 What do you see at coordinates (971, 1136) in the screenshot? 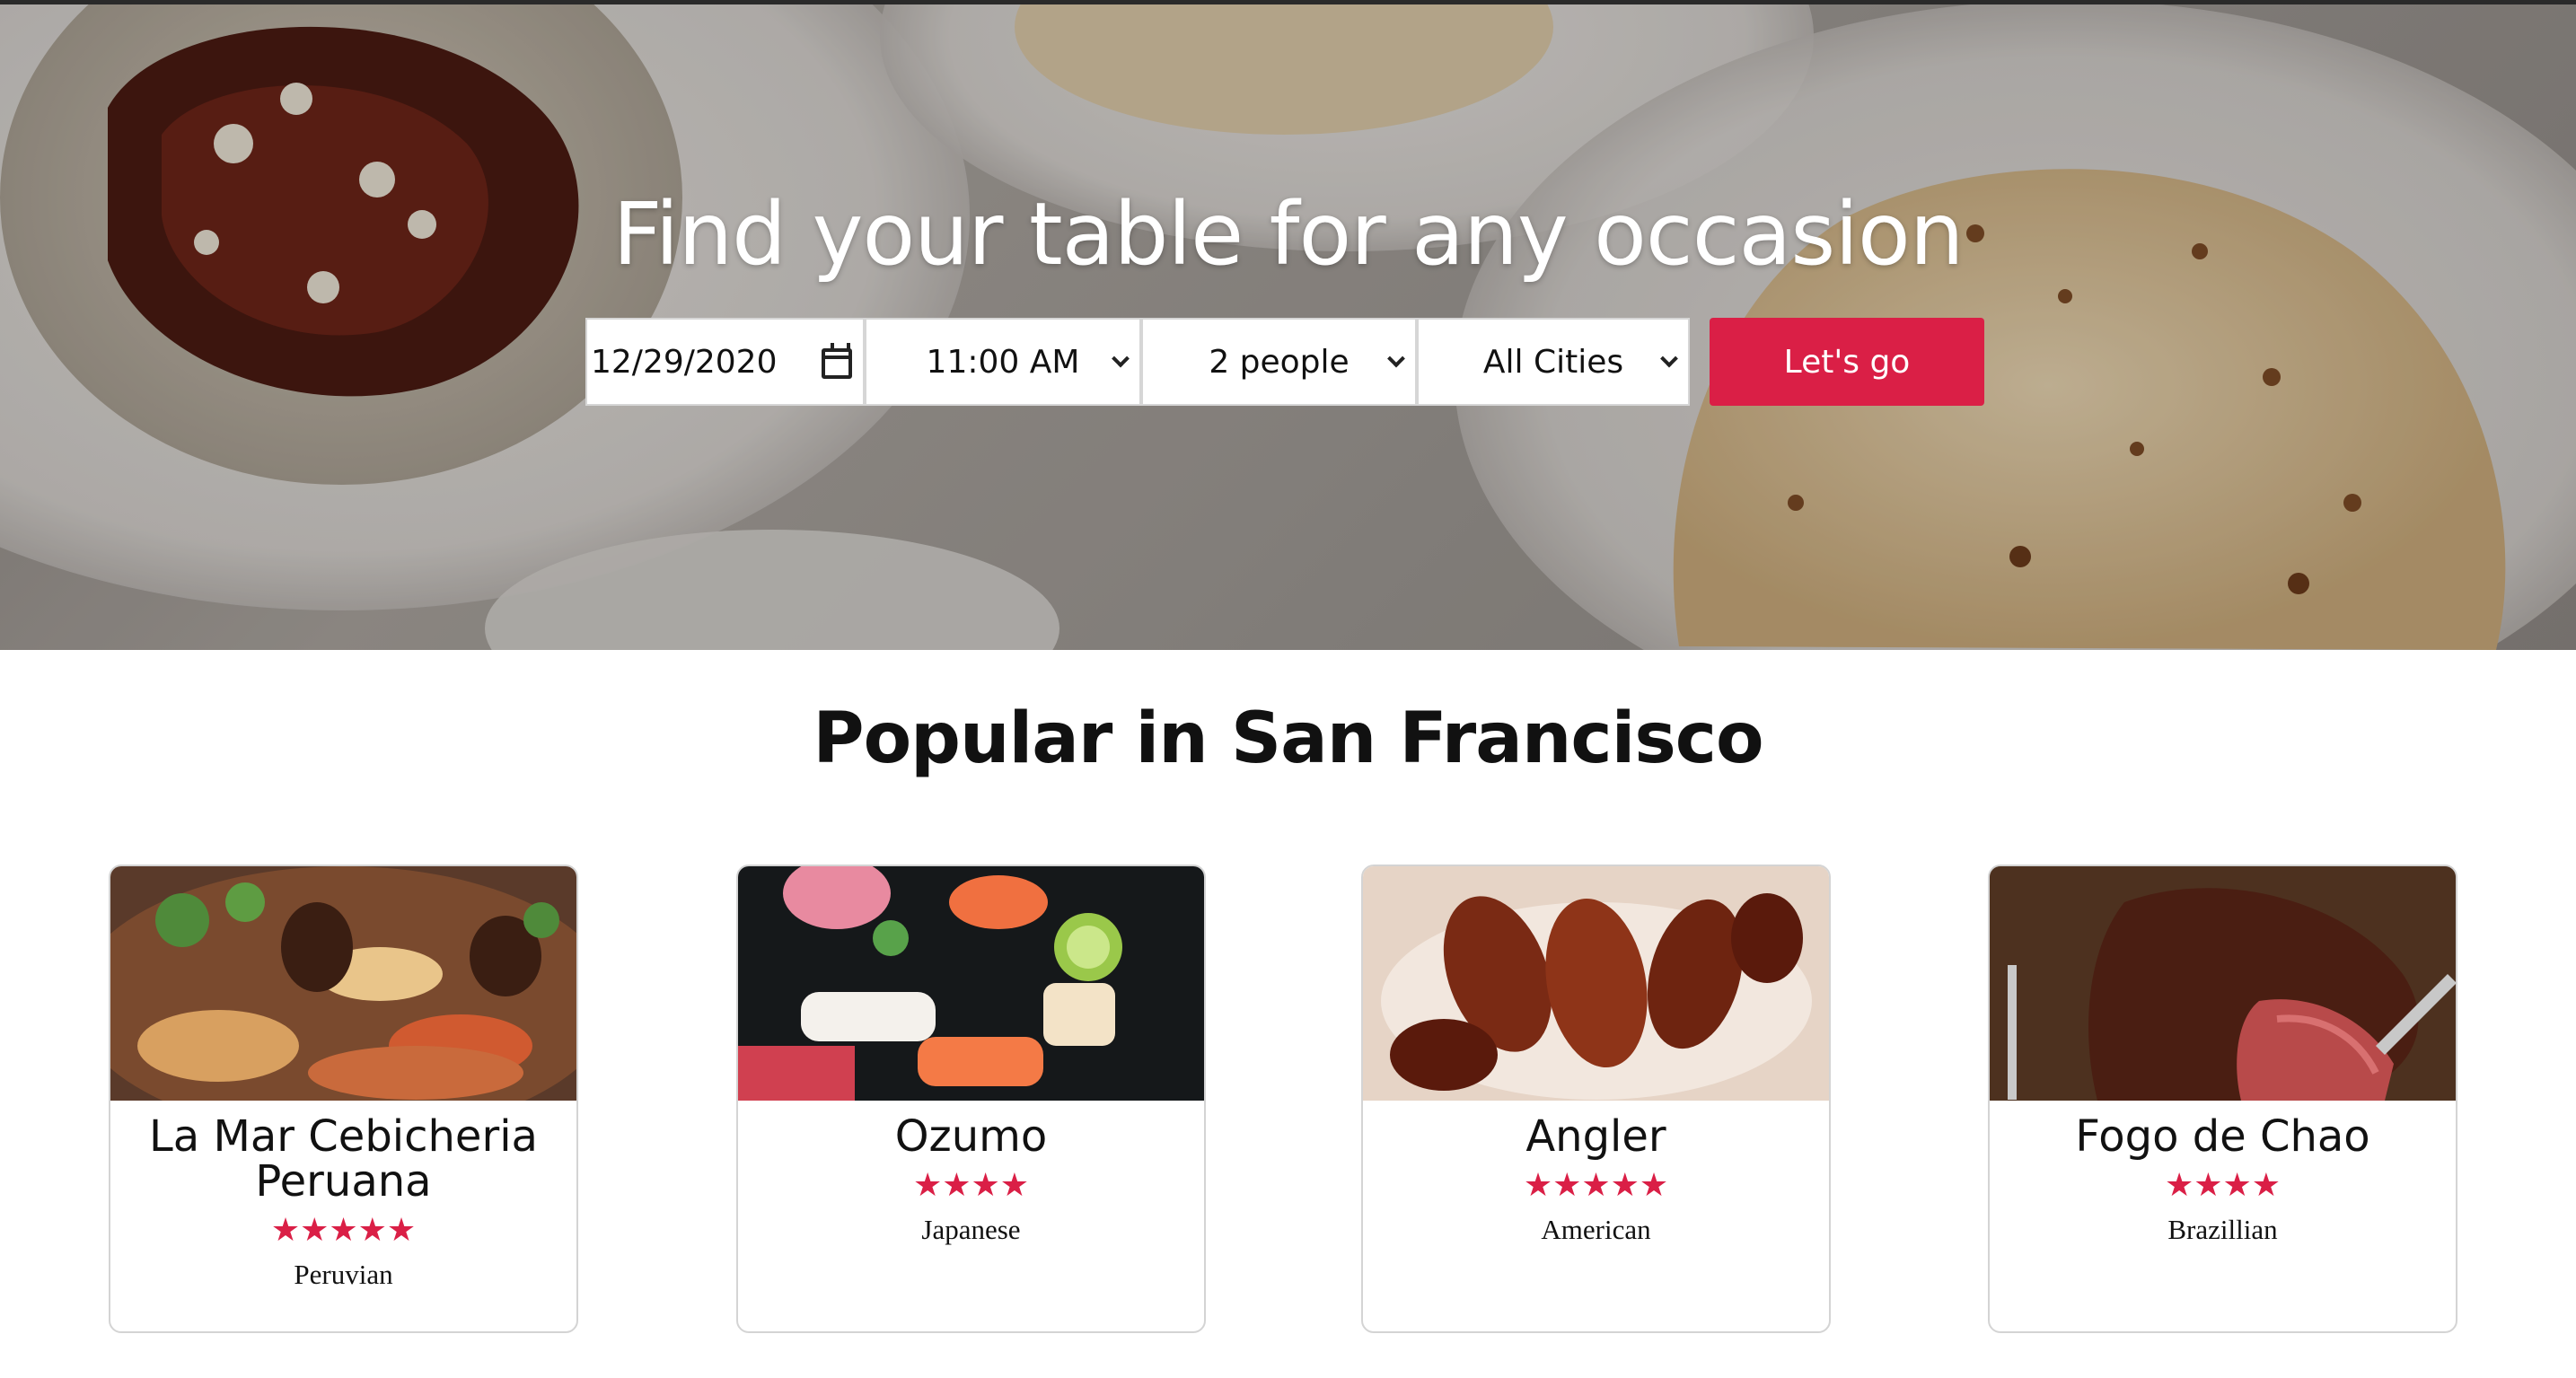
I see `restaurant-name: Ozumo` at bounding box center [971, 1136].